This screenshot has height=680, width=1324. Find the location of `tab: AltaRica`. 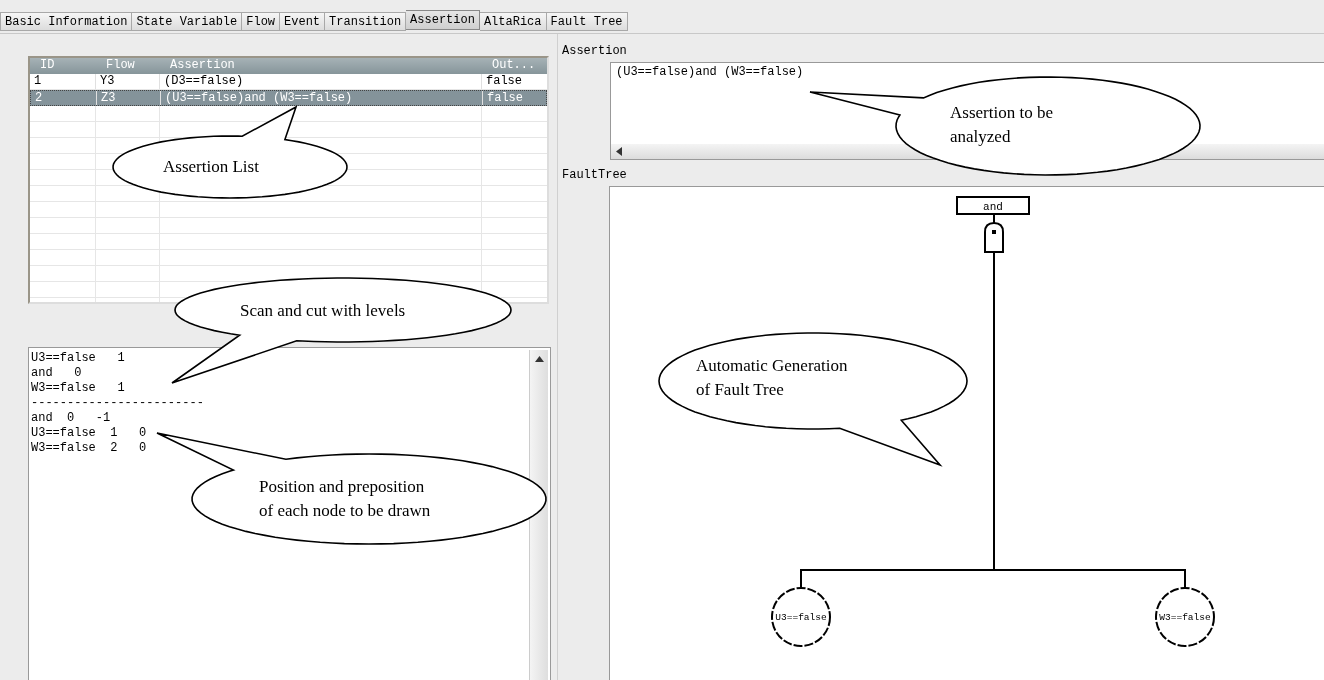

tab: AltaRica is located at coordinates (513, 21).